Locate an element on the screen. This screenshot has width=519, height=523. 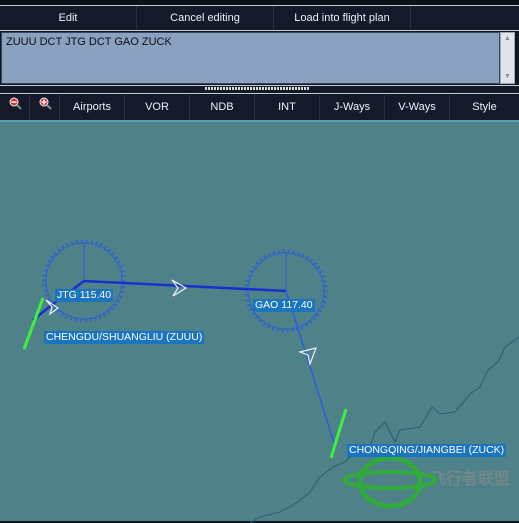
route-line-gao-zuck is located at coordinates (311, 370).